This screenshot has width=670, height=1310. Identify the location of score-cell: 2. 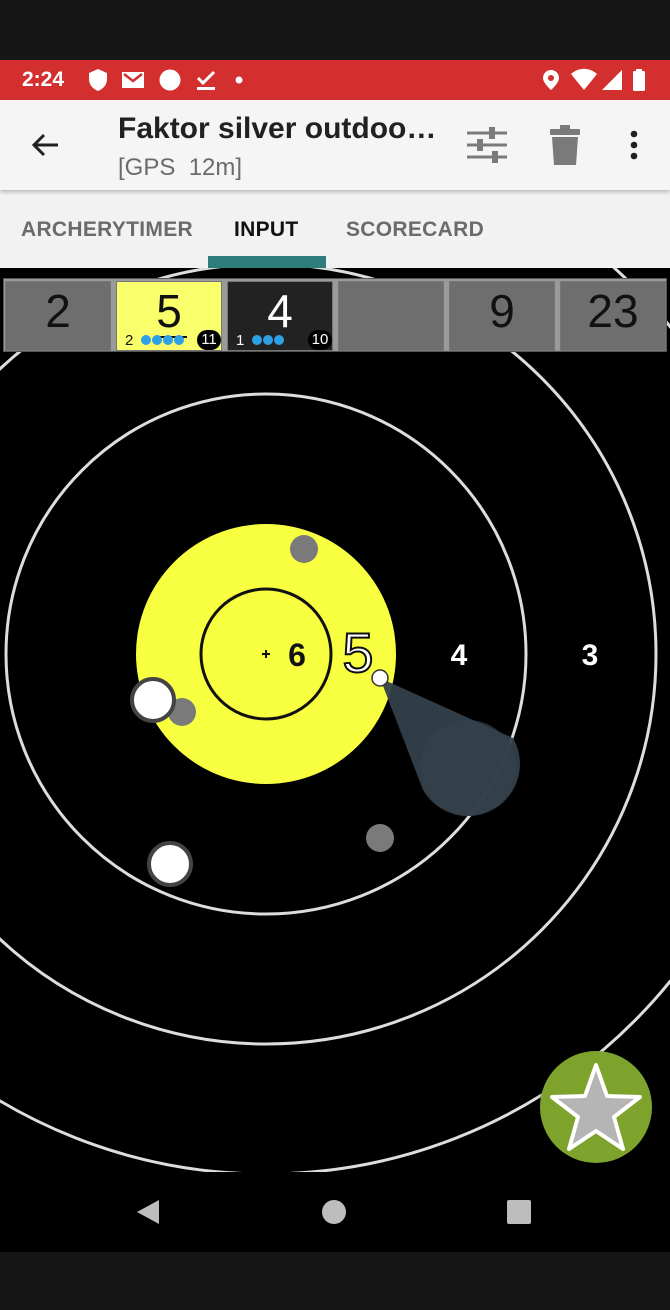
(58, 316).